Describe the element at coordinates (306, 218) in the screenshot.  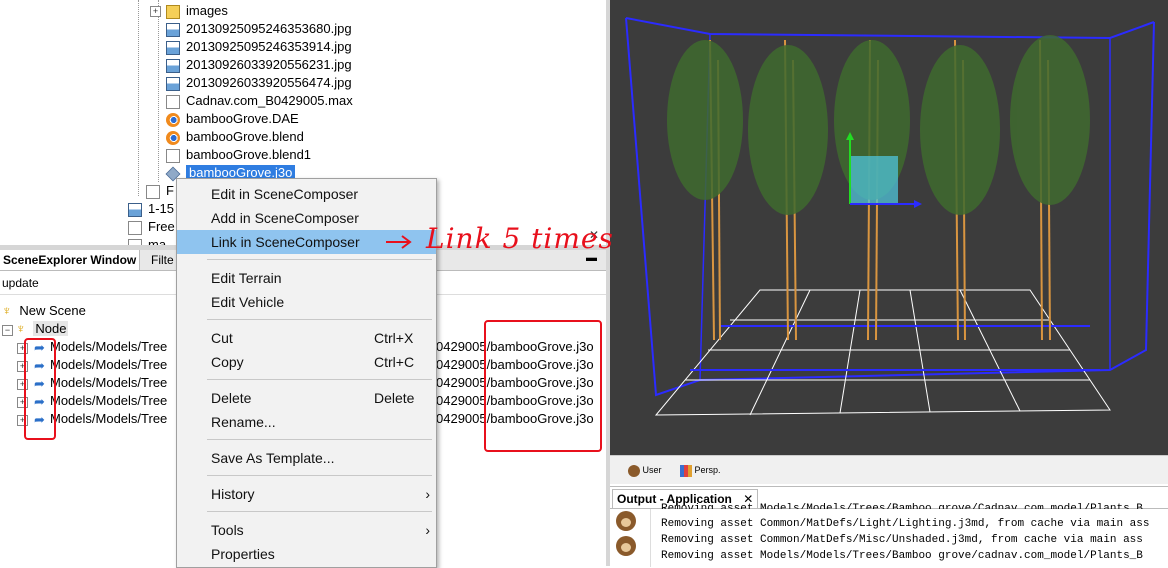
I see `menu-item-add-in-scenecomposer: Add in SceneComposer` at that location.